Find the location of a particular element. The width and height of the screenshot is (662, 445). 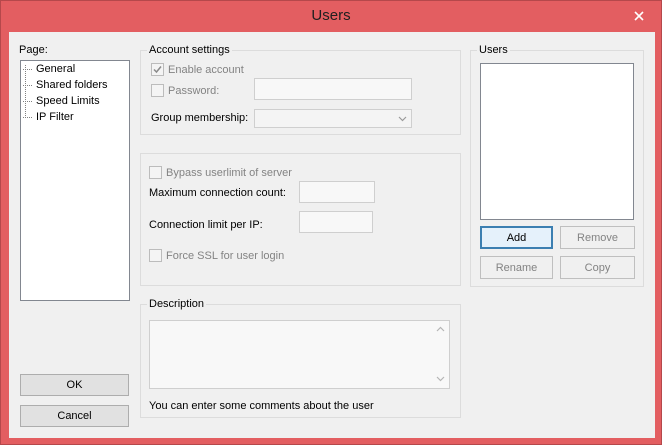

close-icon is located at coordinates (639, 16).